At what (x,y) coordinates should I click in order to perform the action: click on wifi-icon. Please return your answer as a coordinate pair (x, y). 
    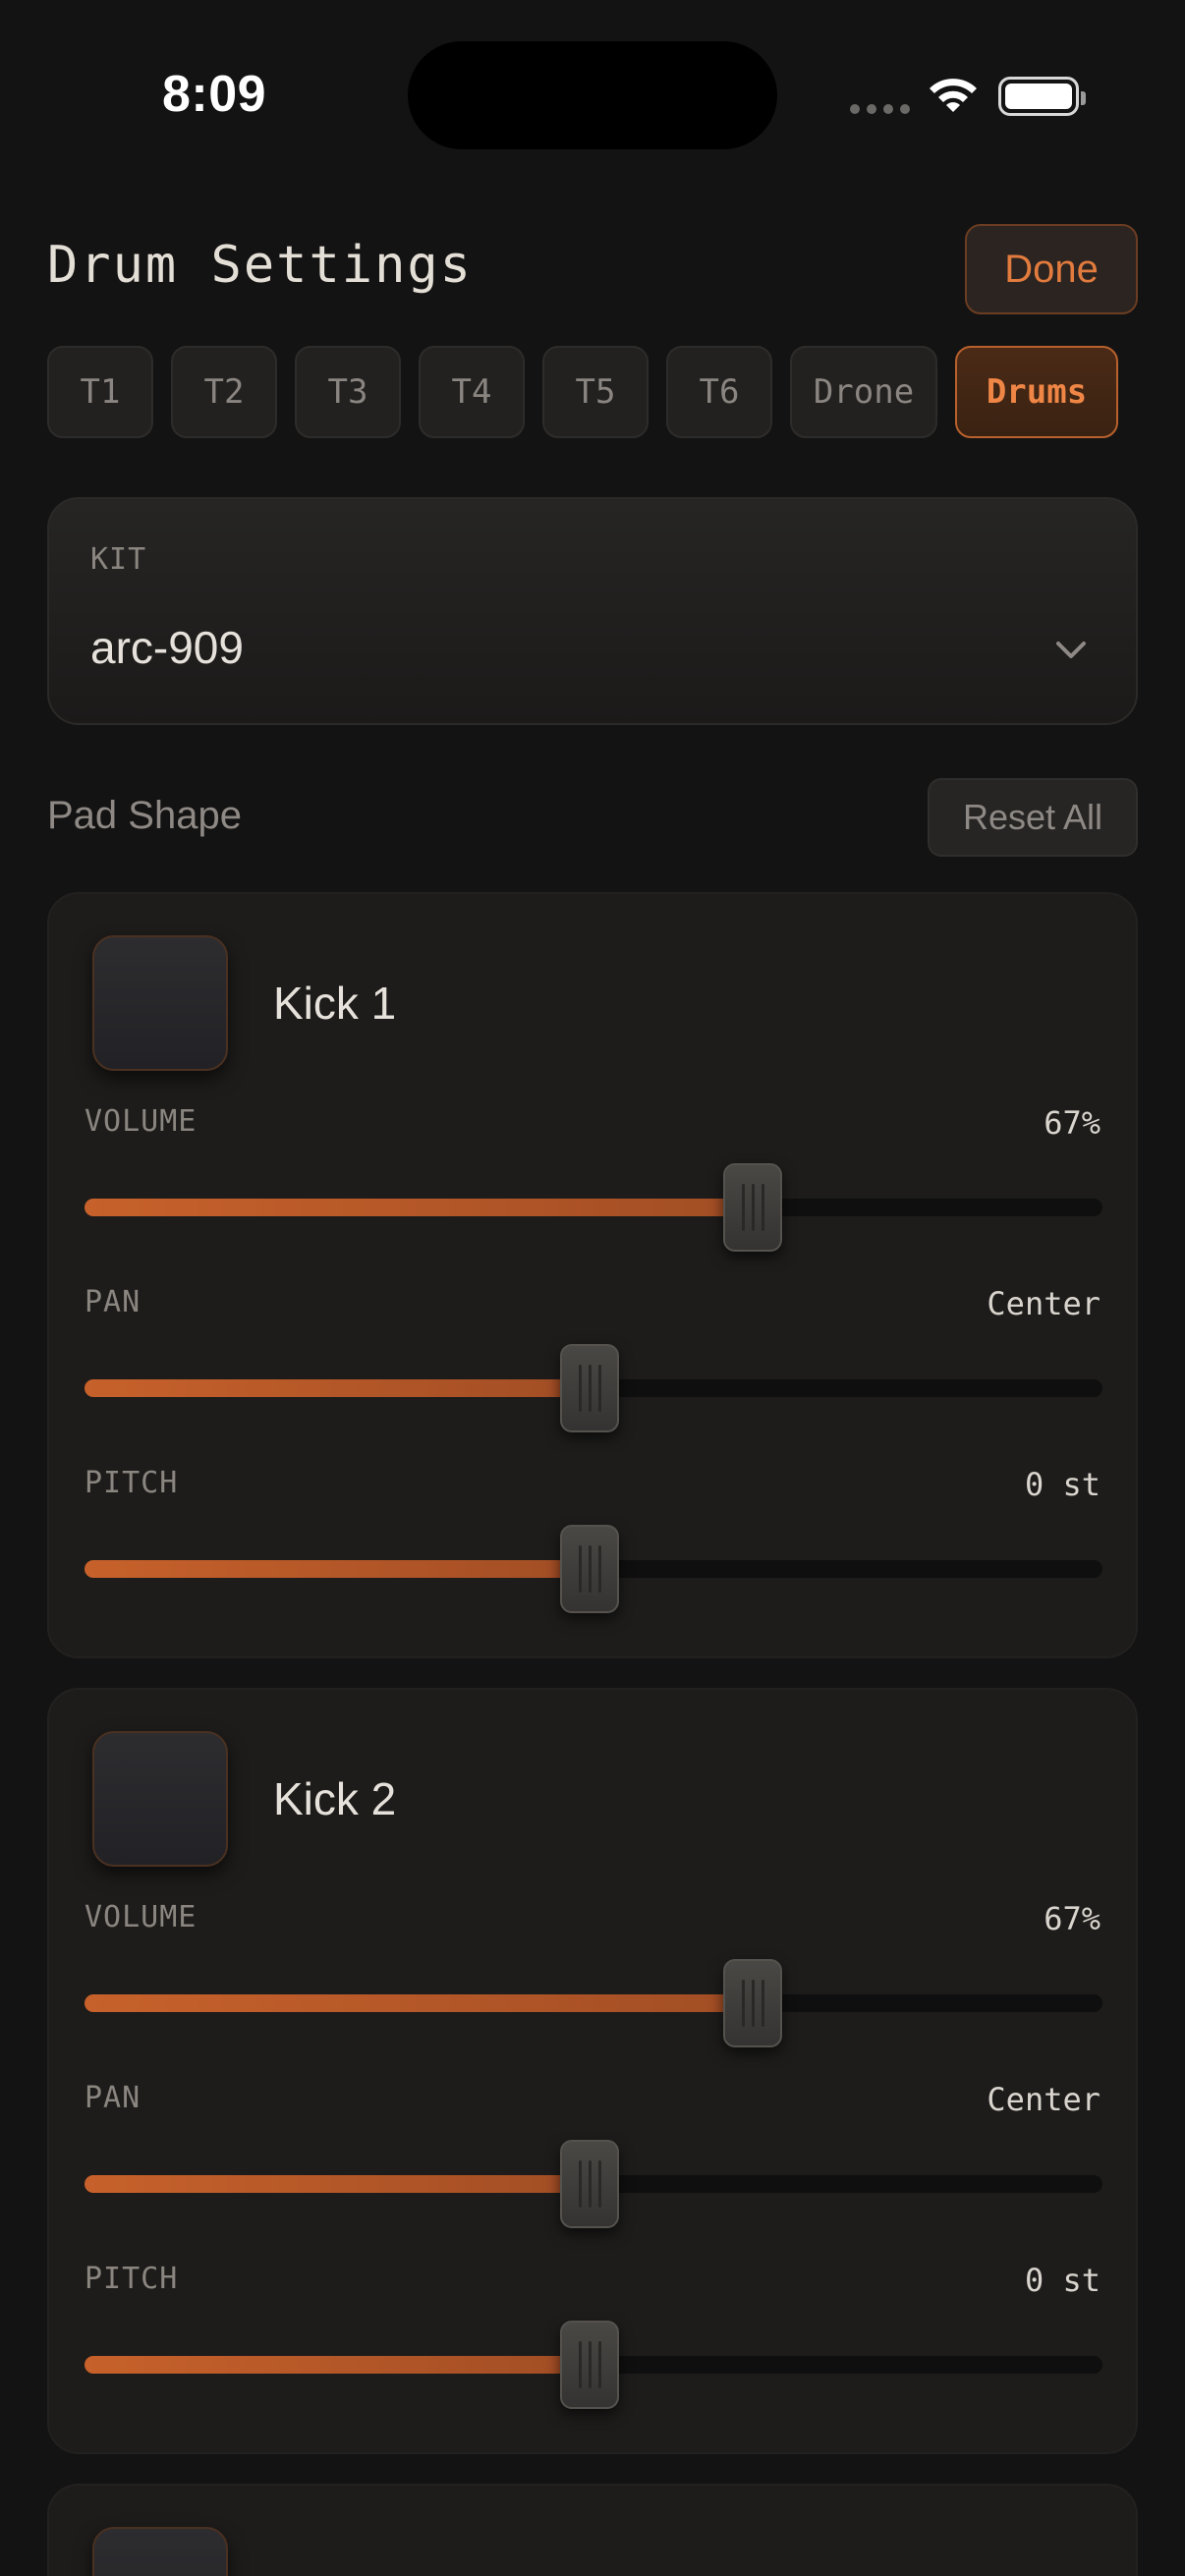
    Looking at the image, I should click on (954, 95).